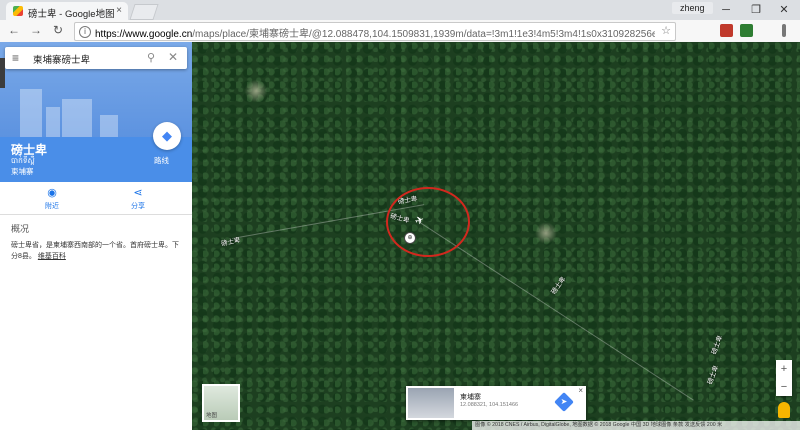 This screenshot has width=800, height=430. I want to click on zoom-control: + −, so click(784, 378).